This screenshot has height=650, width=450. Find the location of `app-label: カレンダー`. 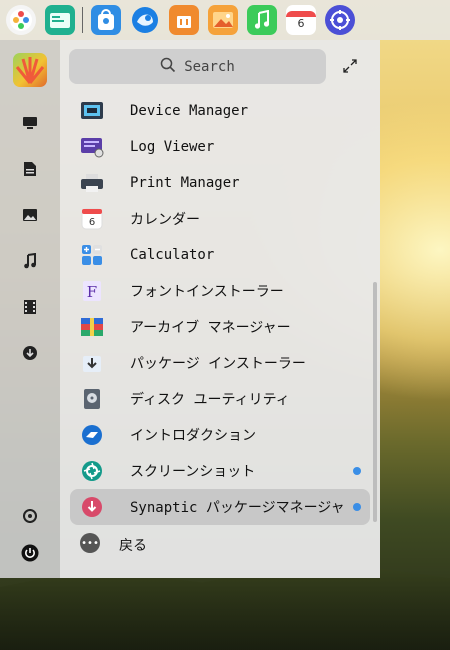

app-label: カレンダー is located at coordinates (165, 220).